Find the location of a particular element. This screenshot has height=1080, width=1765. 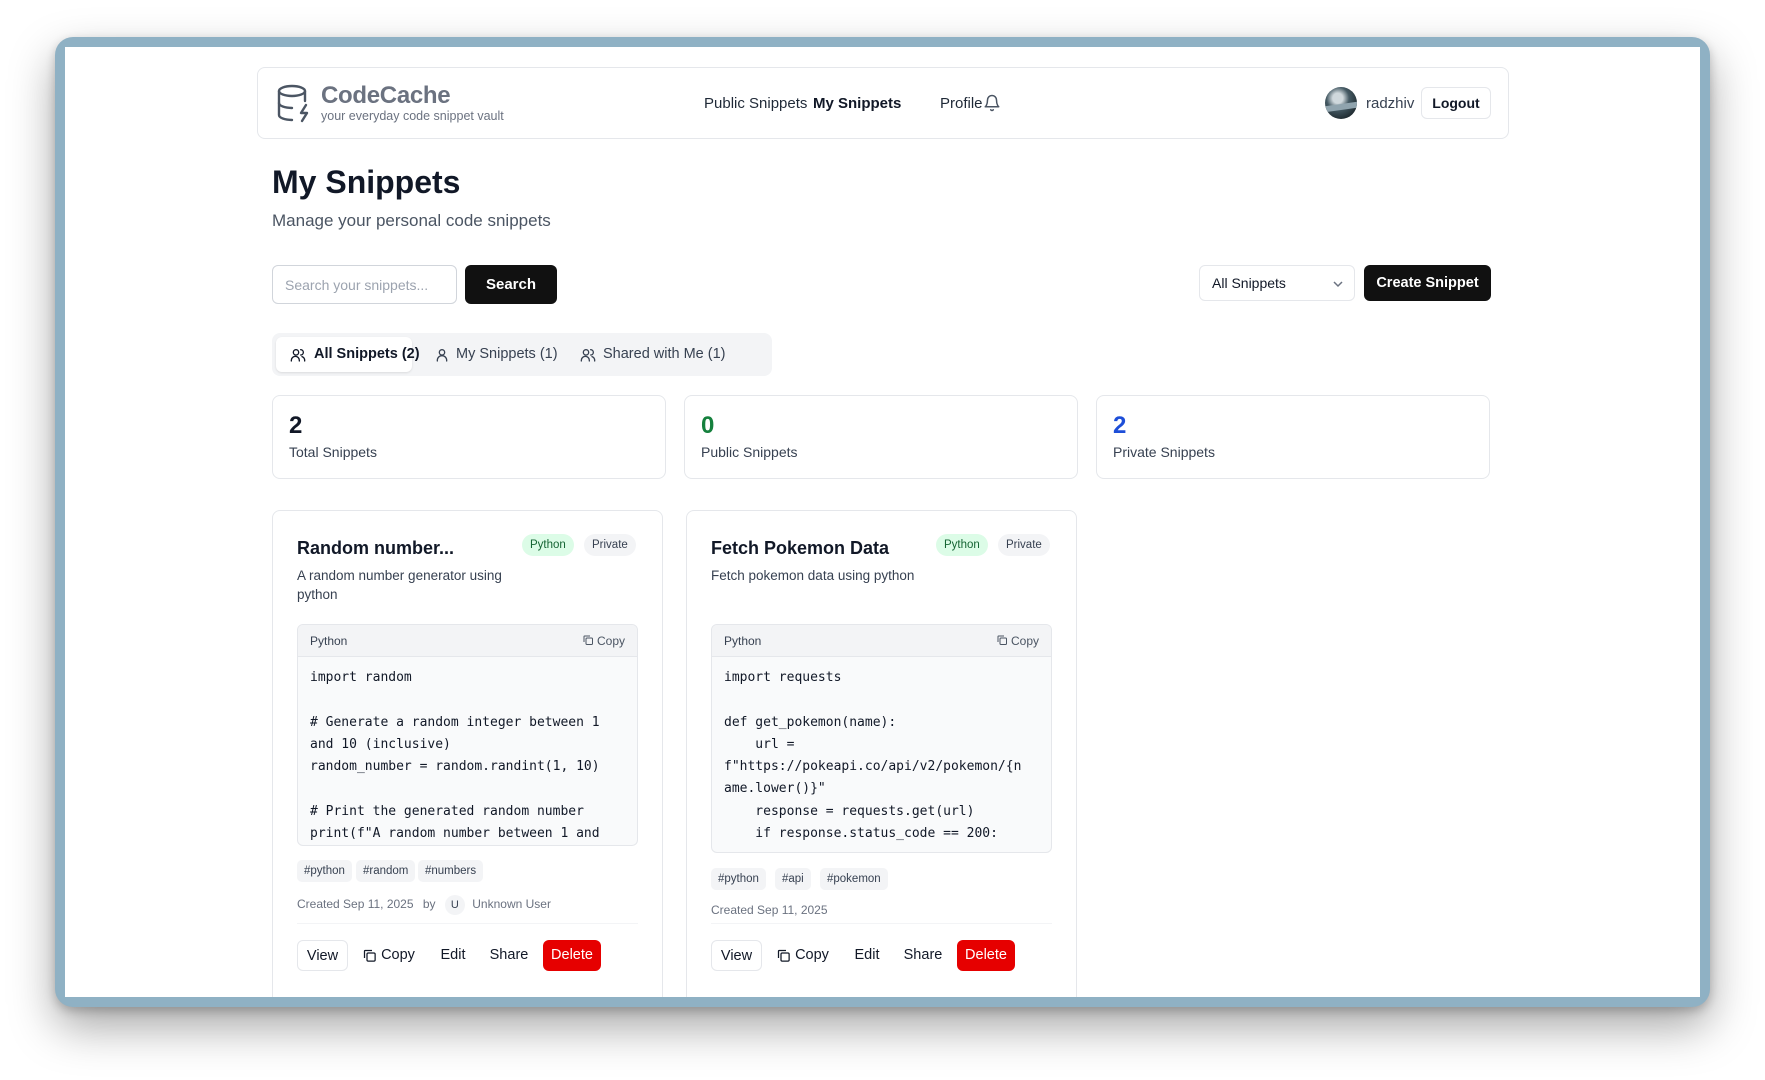

logout-button: Logout is located at coordinates (1456, 103).